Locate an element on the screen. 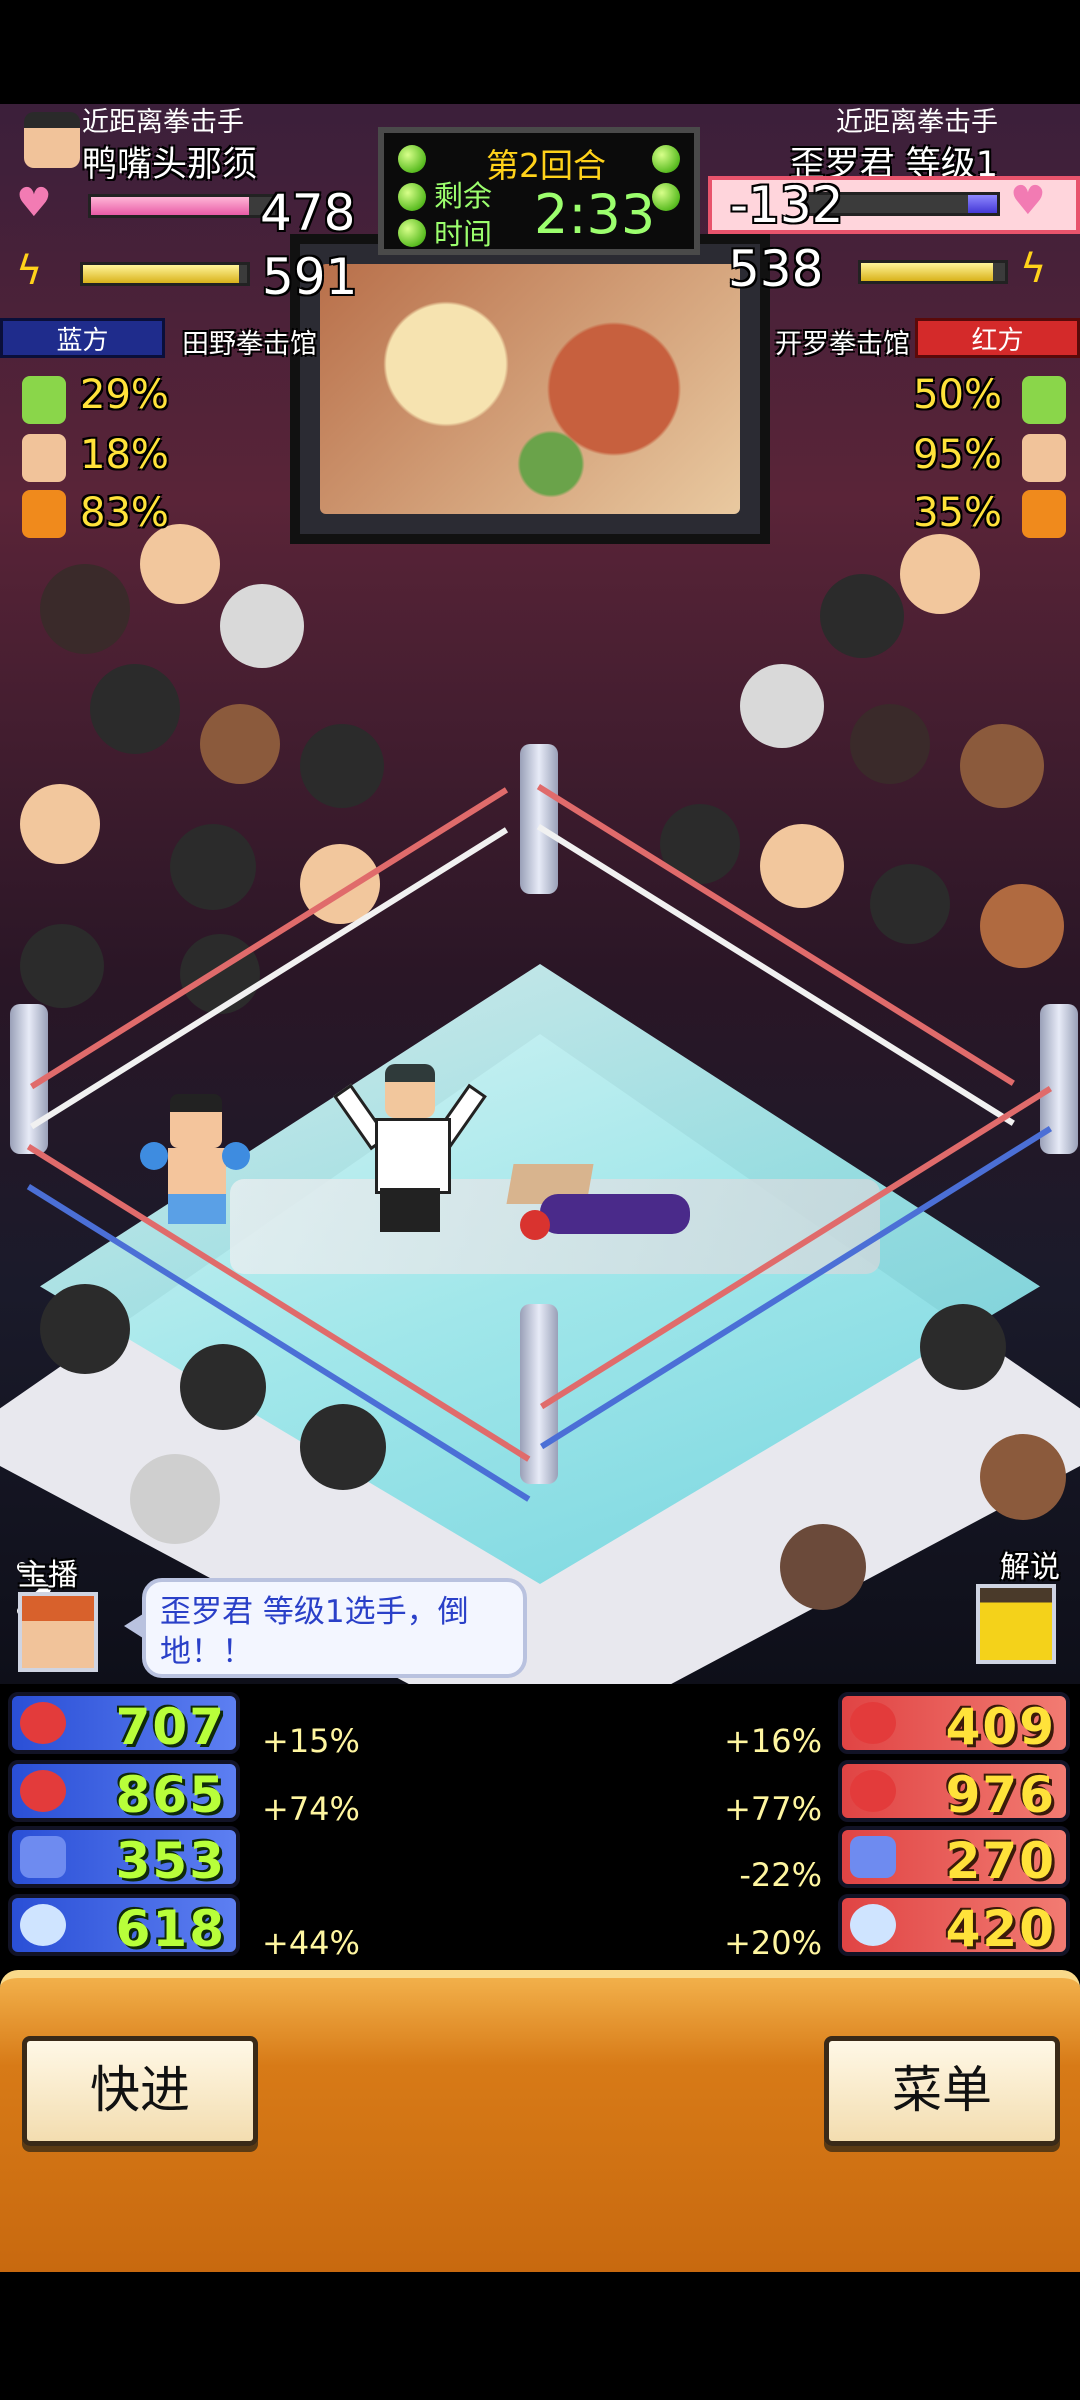 This screenshot has height=2400, width=1080. red-bonus-defense: -22% is located at coordinates (780, 1875).